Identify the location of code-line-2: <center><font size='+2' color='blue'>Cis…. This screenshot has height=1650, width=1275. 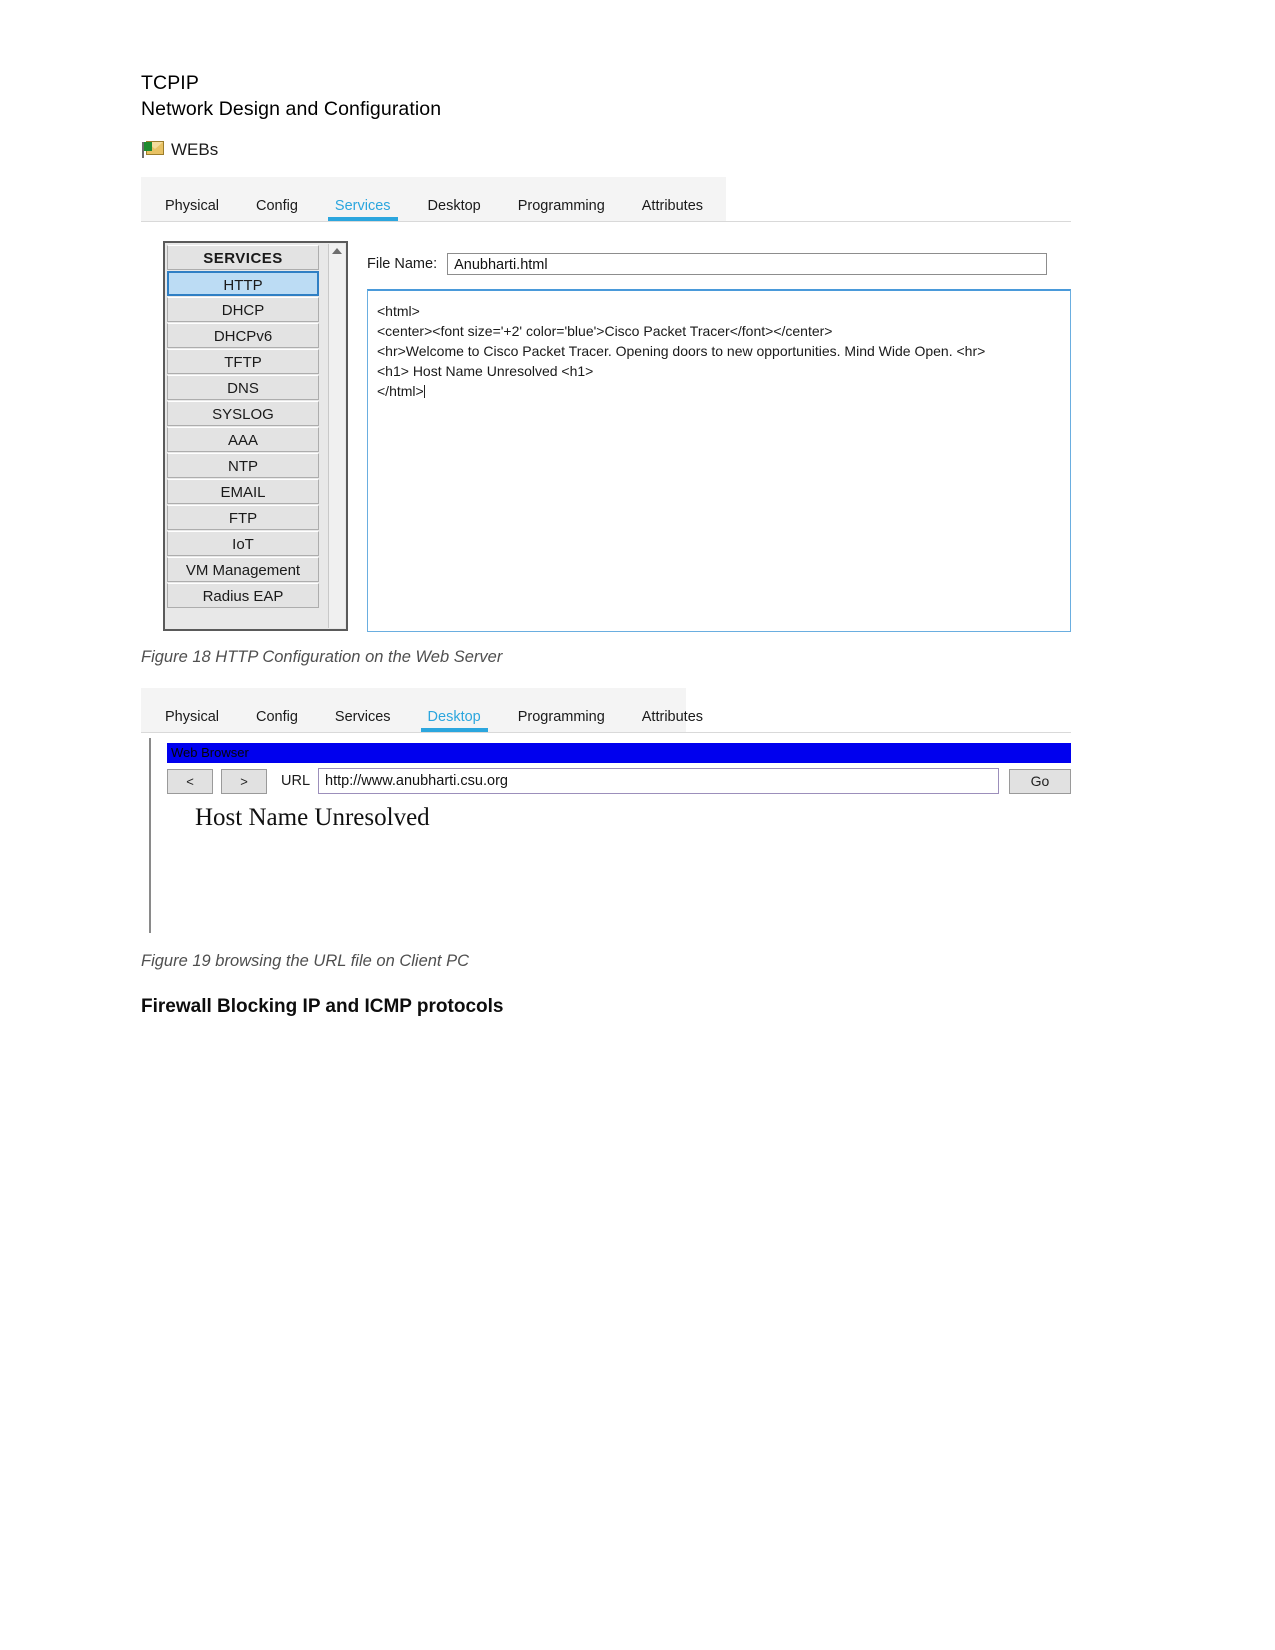
(605, 331).